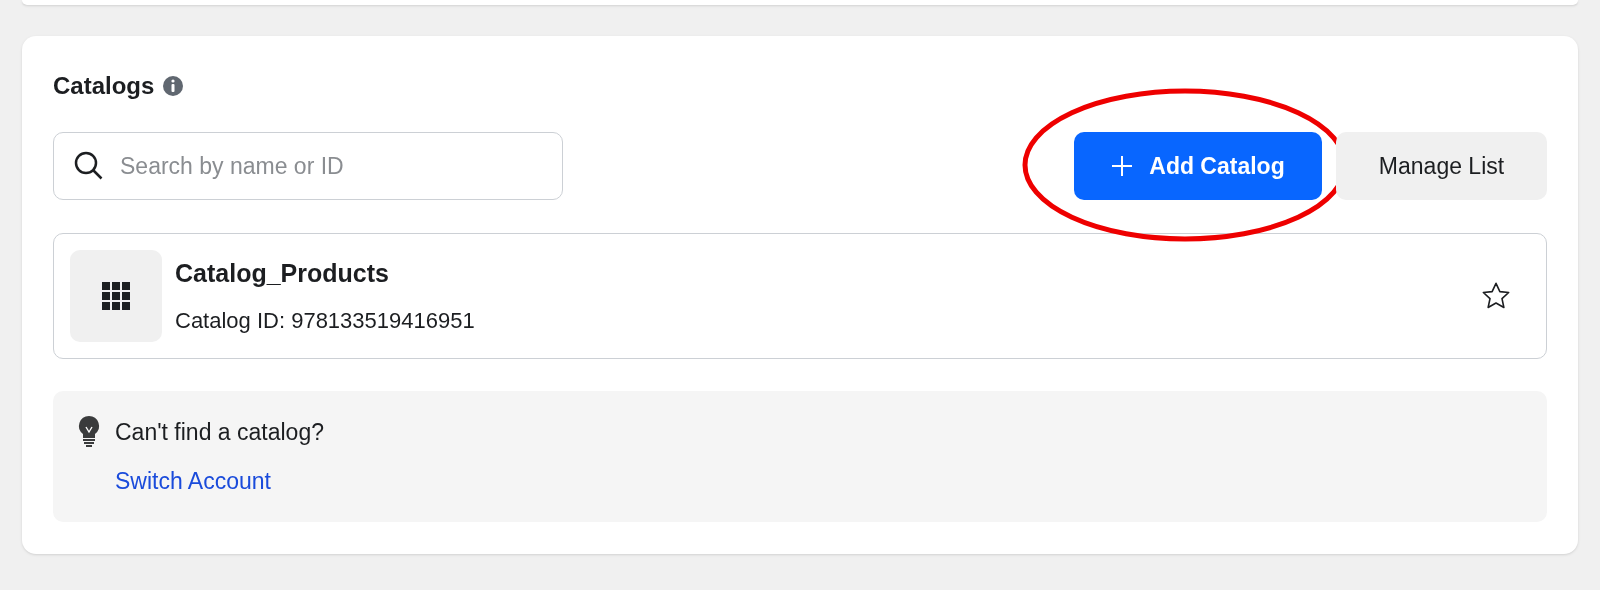 The width and height of the screenshot is (1600, 590). I want to click on tip-text: Can't find a catalog?, so click(219, 432).